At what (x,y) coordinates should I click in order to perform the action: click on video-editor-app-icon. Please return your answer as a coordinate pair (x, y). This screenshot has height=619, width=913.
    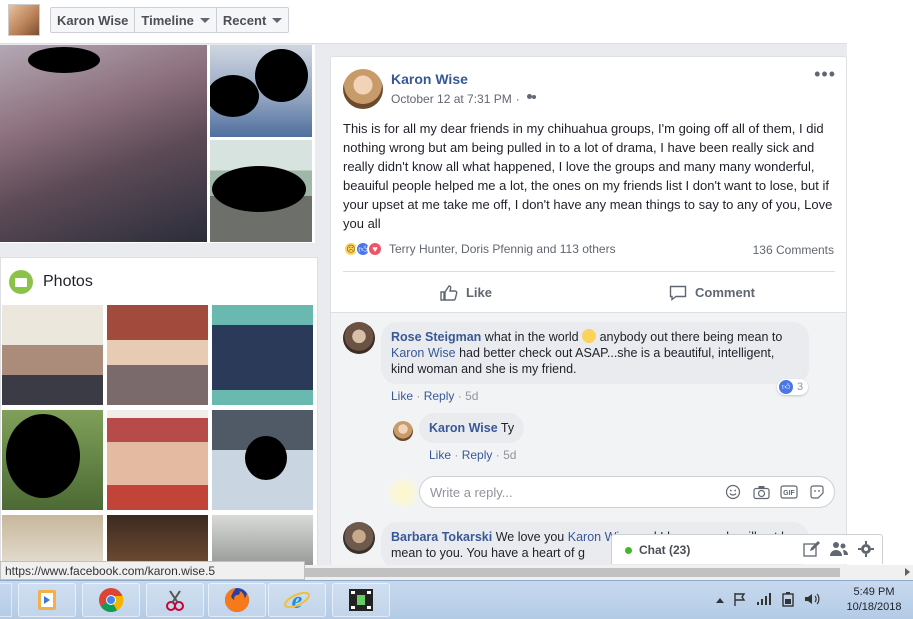
    Looking at the image, I should click on (361, 600).